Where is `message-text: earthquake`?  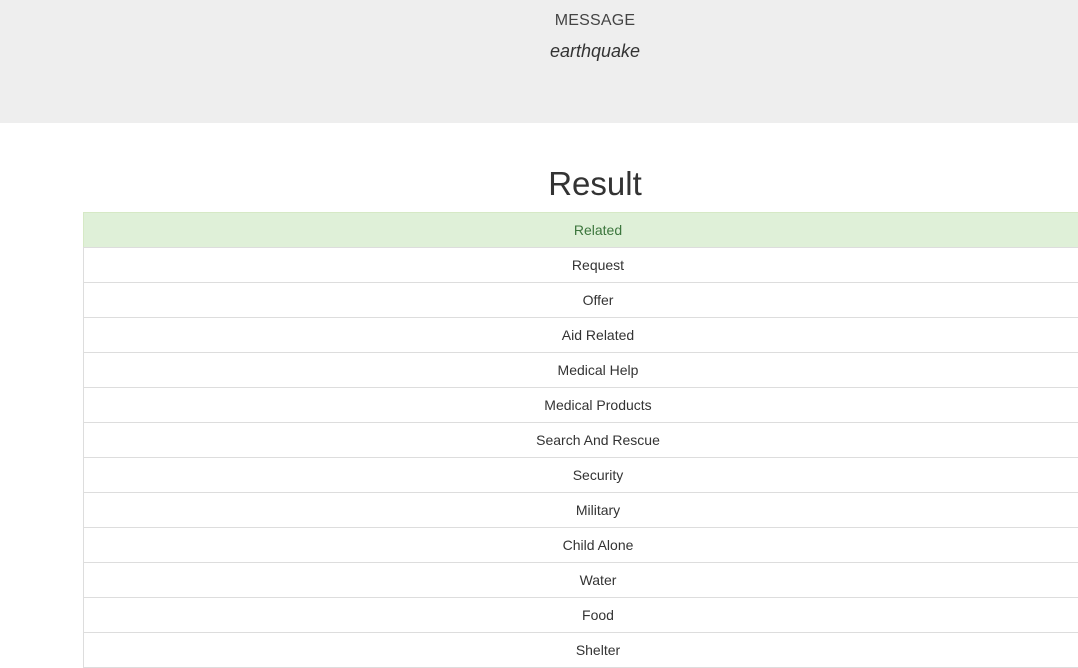 message-text: earthquake is located at coordinates (595, 51).